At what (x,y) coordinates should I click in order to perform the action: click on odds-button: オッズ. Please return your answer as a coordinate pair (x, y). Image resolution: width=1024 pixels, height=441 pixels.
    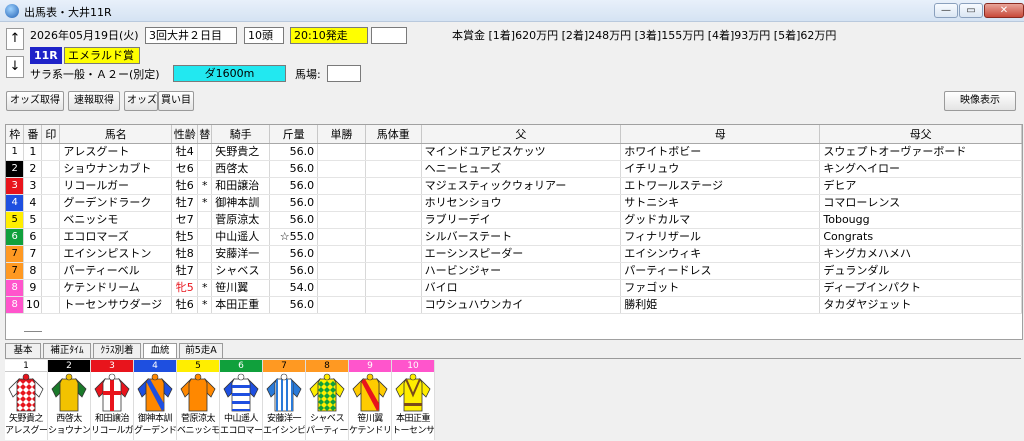
    Looking at the image, I should click on (141, 101).